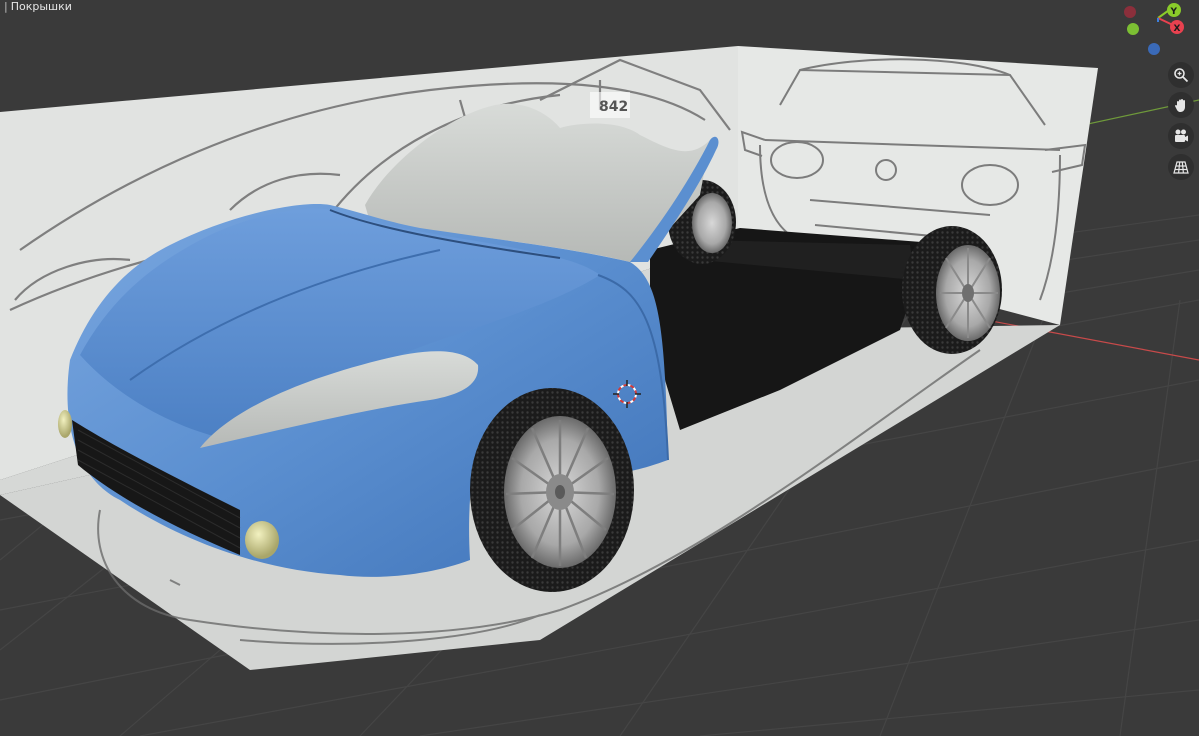 The height and width of the screenshot is (736, 1199). I want to click on dimension-number: 842, so click(613, 107).